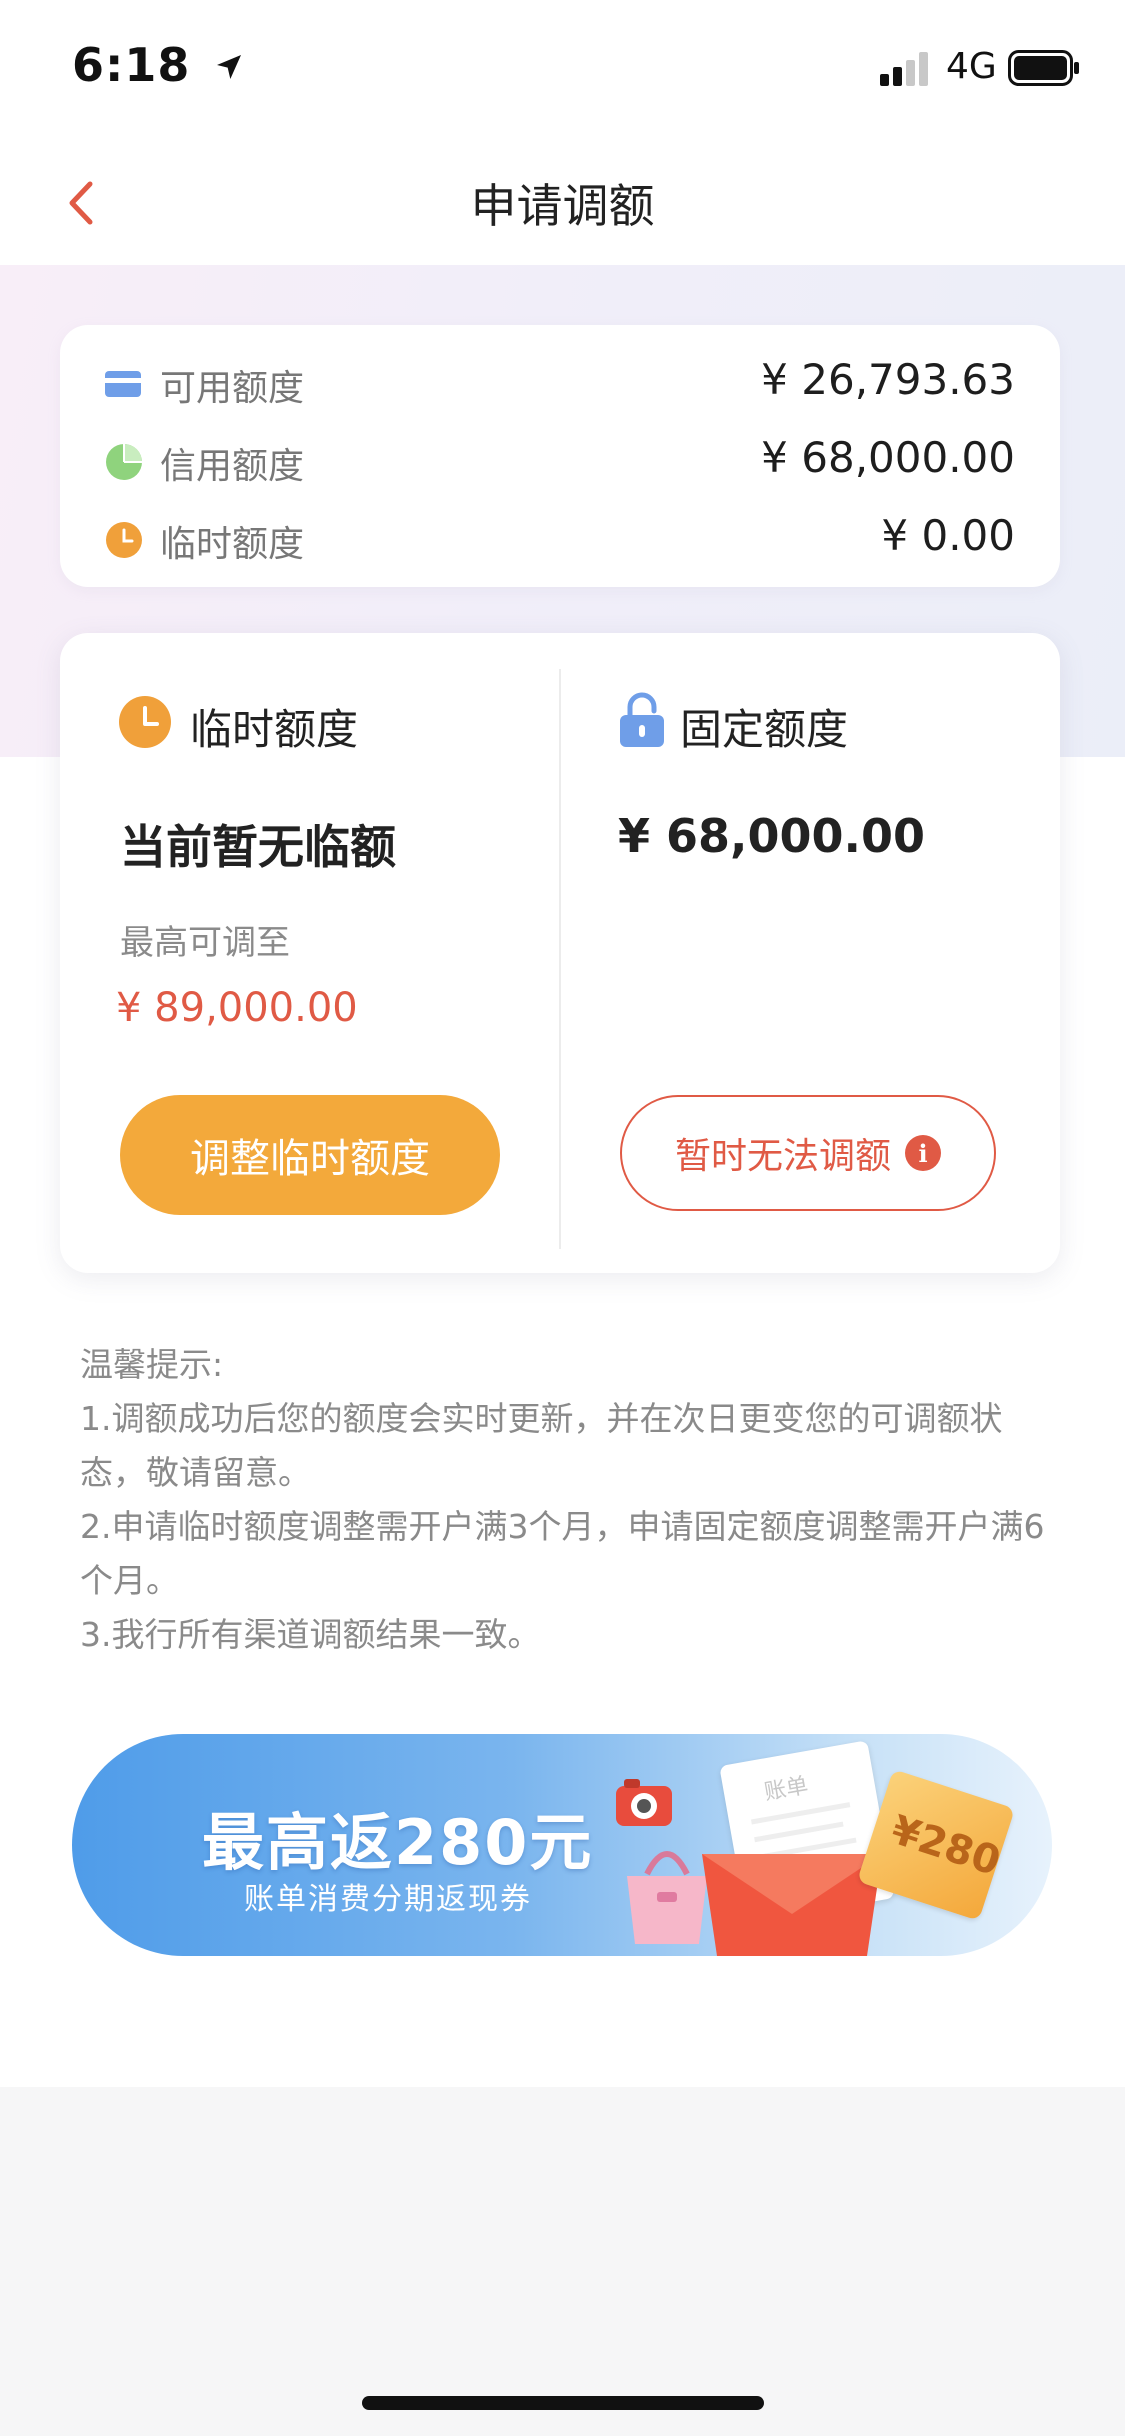  Describe the element at coordinates (232, 388) in the screenshot. I see `available-label: 可用额度` at that location.